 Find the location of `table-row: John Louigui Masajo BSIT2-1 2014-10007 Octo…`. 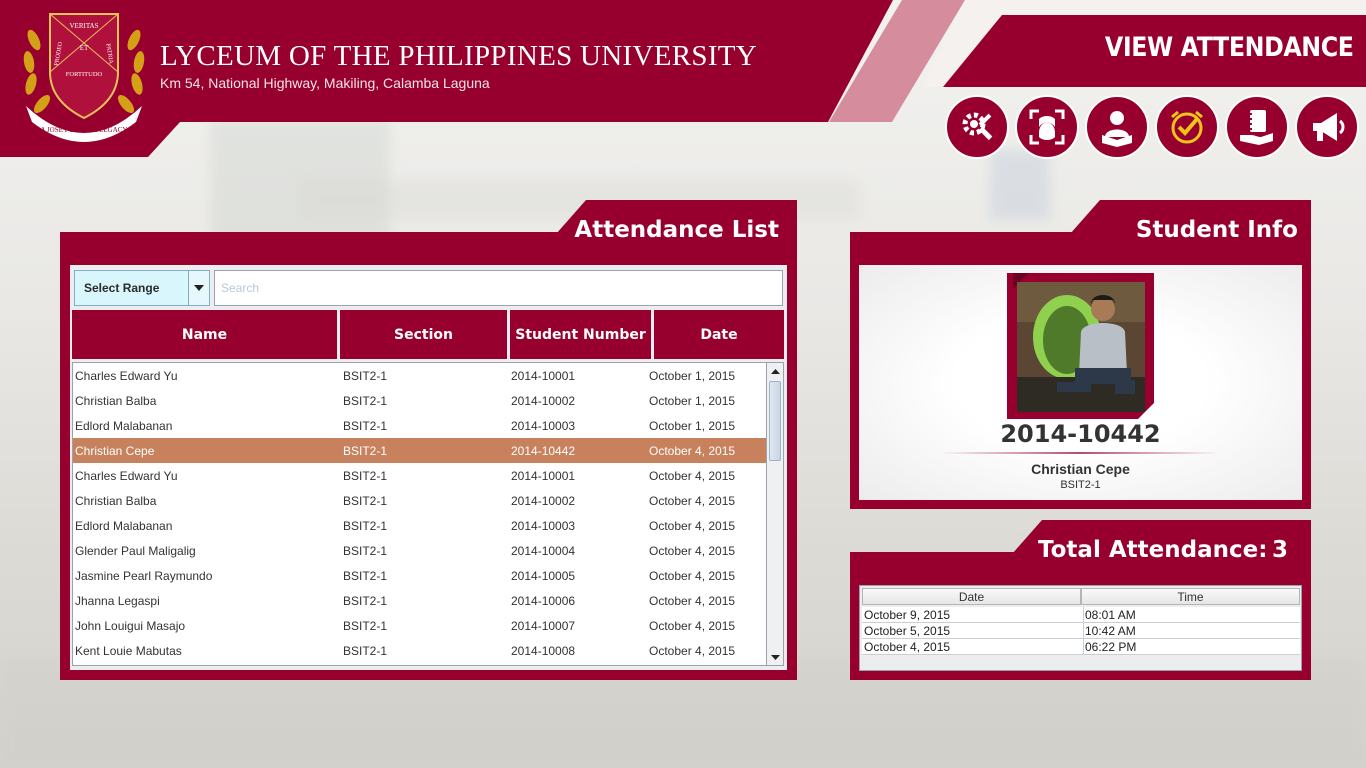

table-row: John Louigui Masajo BSIT2-1 2014-10007 Octo… is located at coordinates (419, 625).